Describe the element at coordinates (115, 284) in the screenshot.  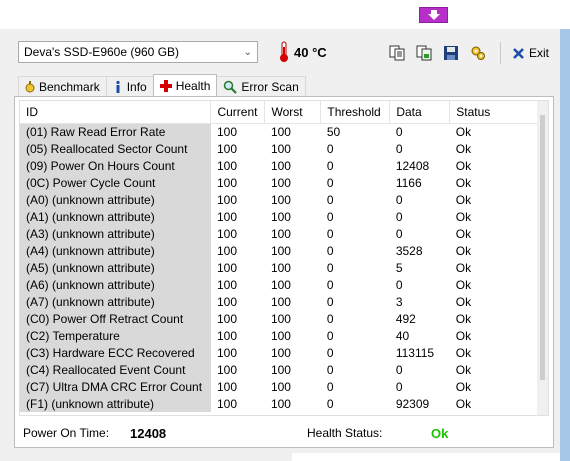
I see `cell-id: (A6) (unknown attribute)` at that location.